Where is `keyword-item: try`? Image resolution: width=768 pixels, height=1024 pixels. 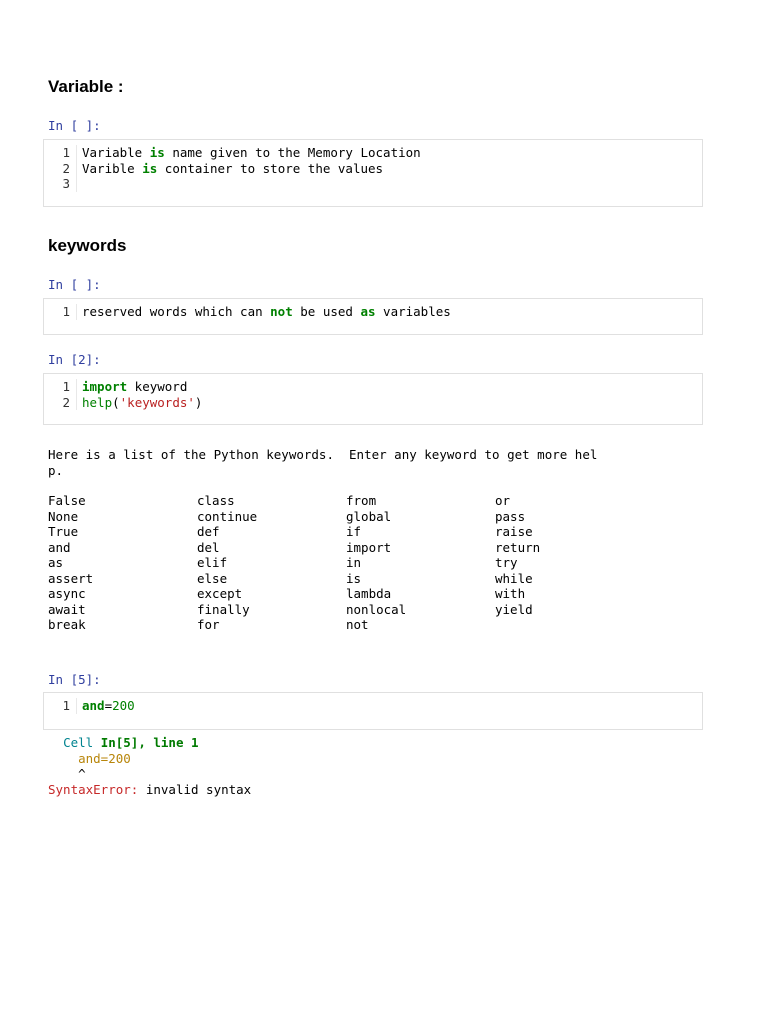
keyword-item: try is located at coordinates (506, 562).